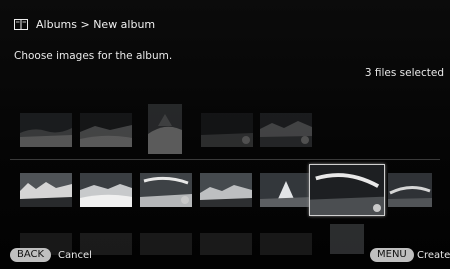 Image resolution: width=450 pixels, height=269 pixels. What do you see at coordinates (347, 190) in the screenshot?
I see `thumb-row2-6-focused` at bounding box center [347, 190].